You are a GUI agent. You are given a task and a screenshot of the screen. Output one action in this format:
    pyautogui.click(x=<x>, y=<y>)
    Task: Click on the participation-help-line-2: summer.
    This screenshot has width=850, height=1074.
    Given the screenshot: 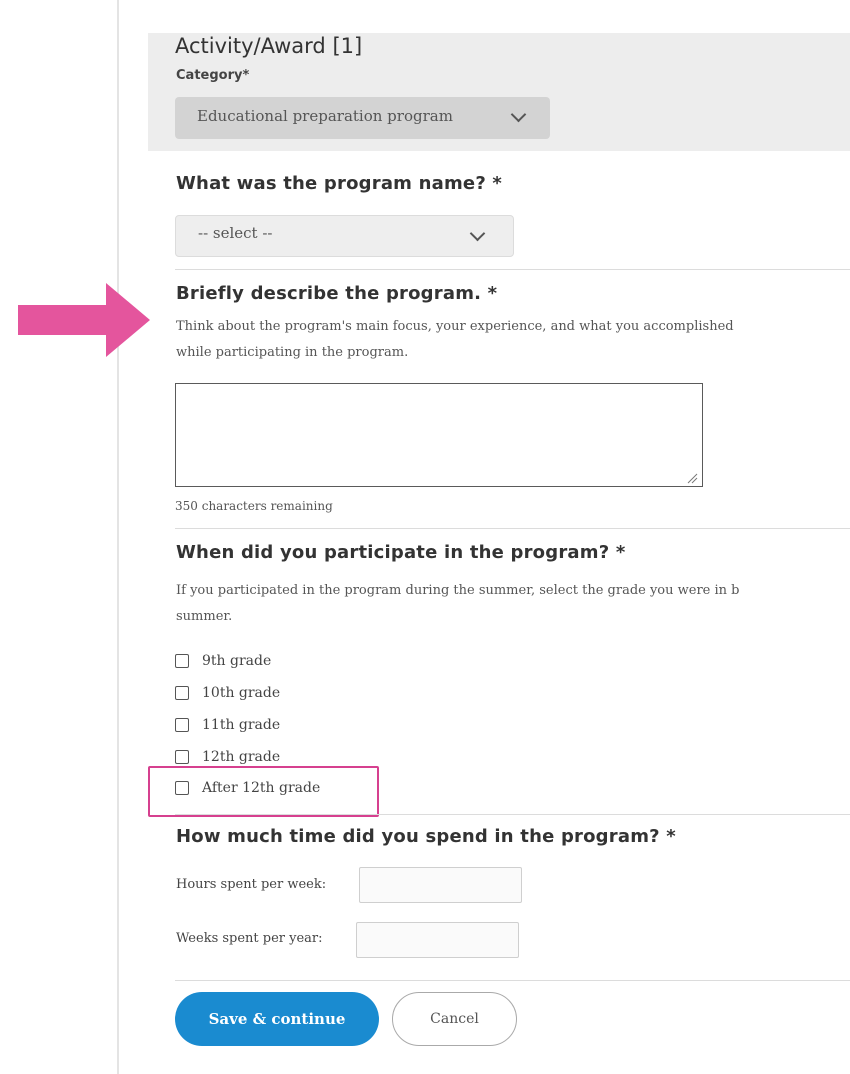 What is the action you would take?
    pyautogui.click(x=204, y=616)
    